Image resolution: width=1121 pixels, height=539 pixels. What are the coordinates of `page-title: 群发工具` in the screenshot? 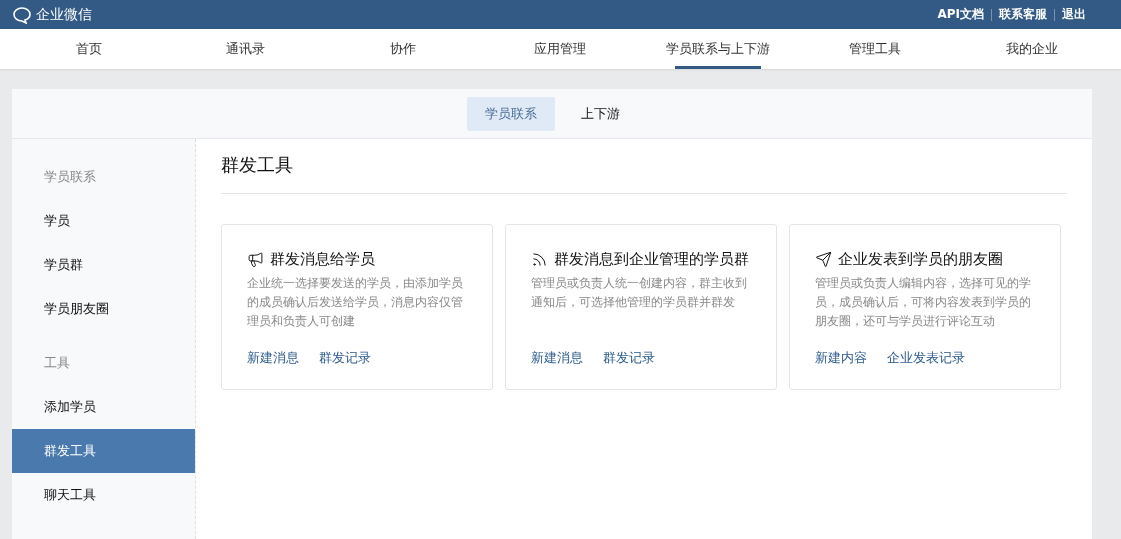 It's located at (644, 173).